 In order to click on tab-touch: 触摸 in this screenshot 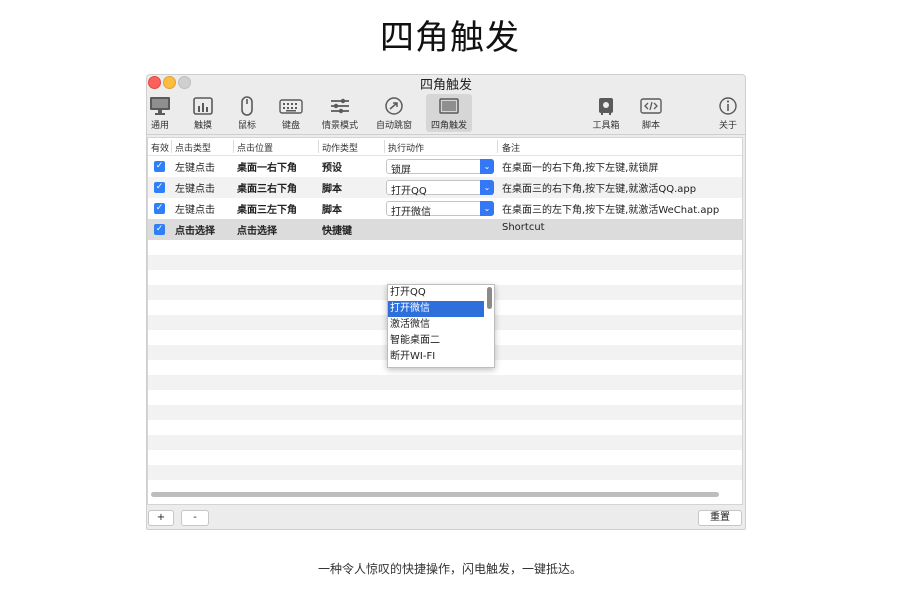, I will do `click(203, 113)`.